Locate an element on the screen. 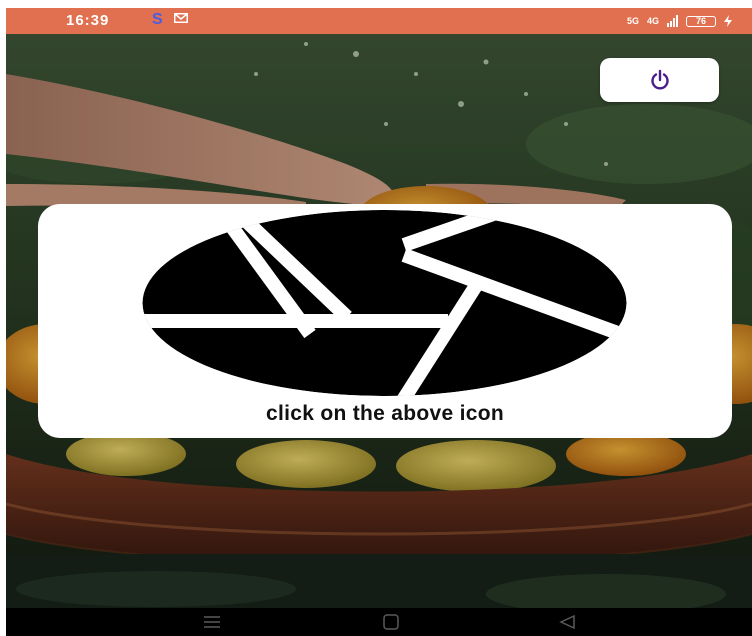 The width and height of the screenshot is (752, 636). status-indicators: 5G 4G 76 is located at coordinates (679, 21).